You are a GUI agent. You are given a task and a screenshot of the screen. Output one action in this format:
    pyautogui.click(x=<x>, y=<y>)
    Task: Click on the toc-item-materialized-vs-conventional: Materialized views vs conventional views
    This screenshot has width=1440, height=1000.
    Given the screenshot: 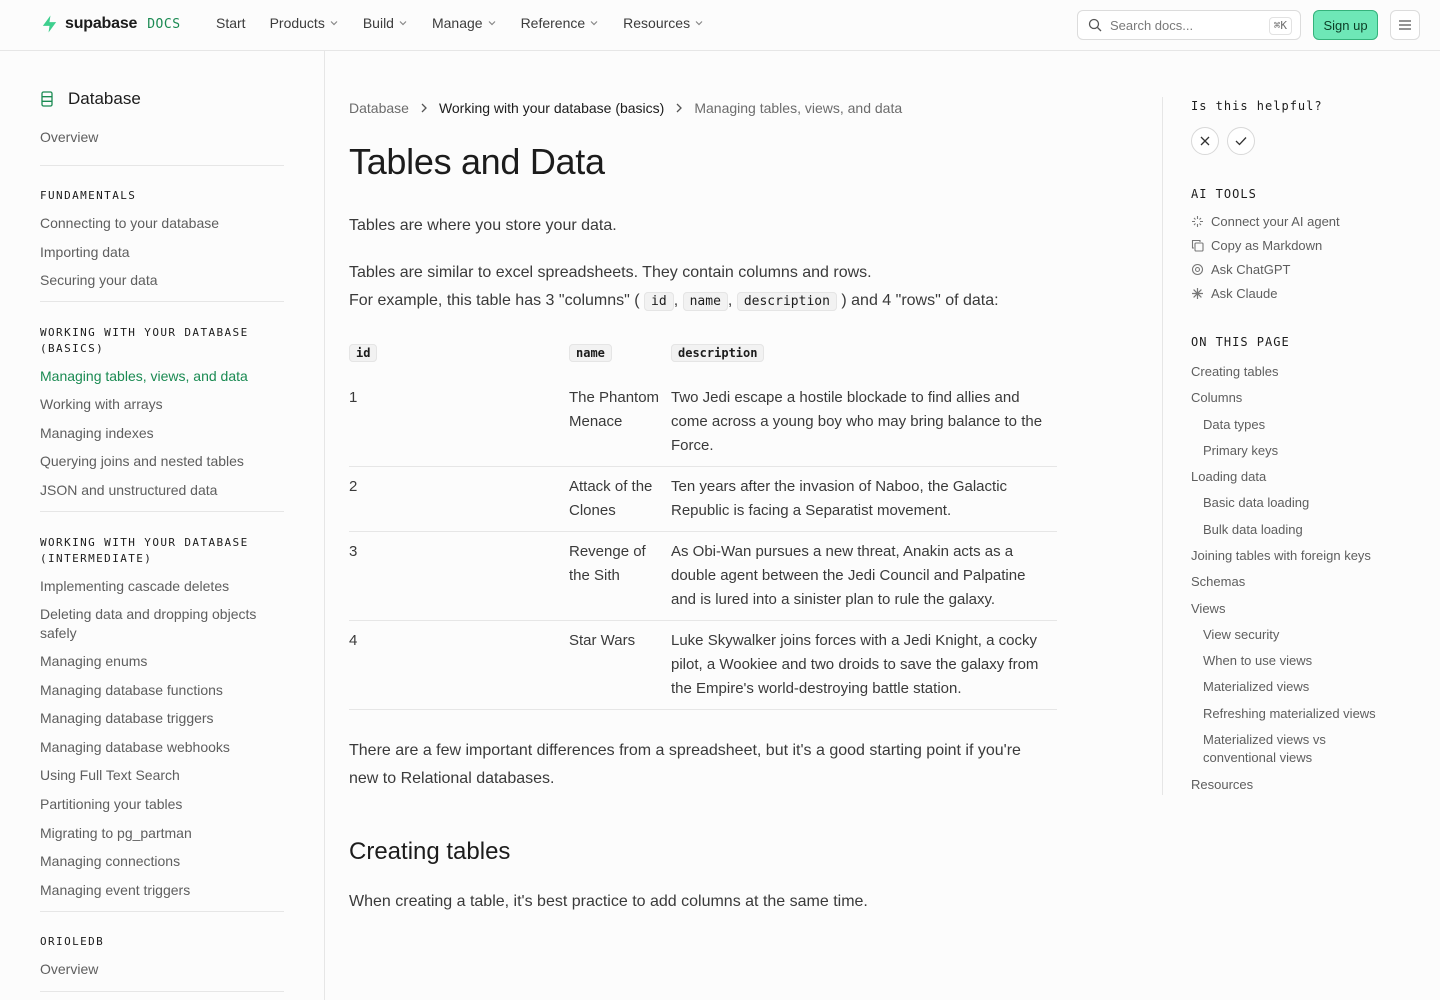 What is the action you would take?
    pyautogui.click(x=1283, y=749)
    